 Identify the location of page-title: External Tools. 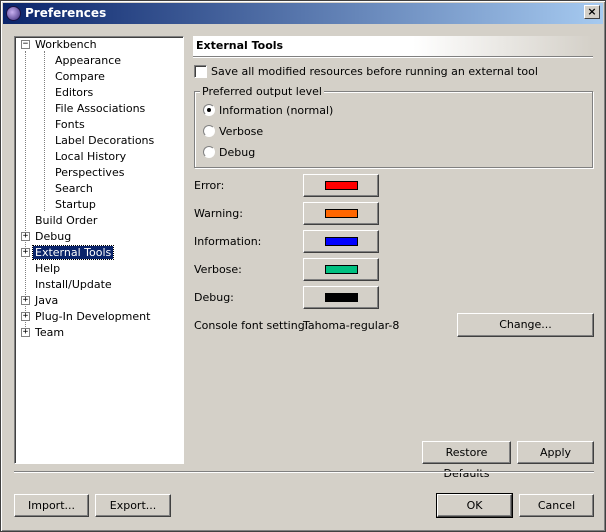
(393, 46).